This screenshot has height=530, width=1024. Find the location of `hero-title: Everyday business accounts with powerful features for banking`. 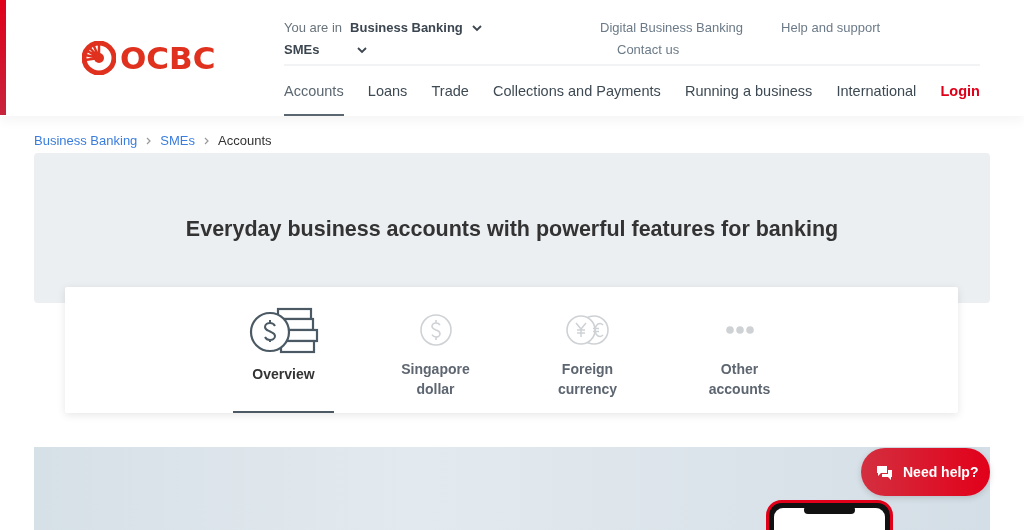

hero-title: Everyday business accounts with powerful features for banking is located at coordinates (512, 229).